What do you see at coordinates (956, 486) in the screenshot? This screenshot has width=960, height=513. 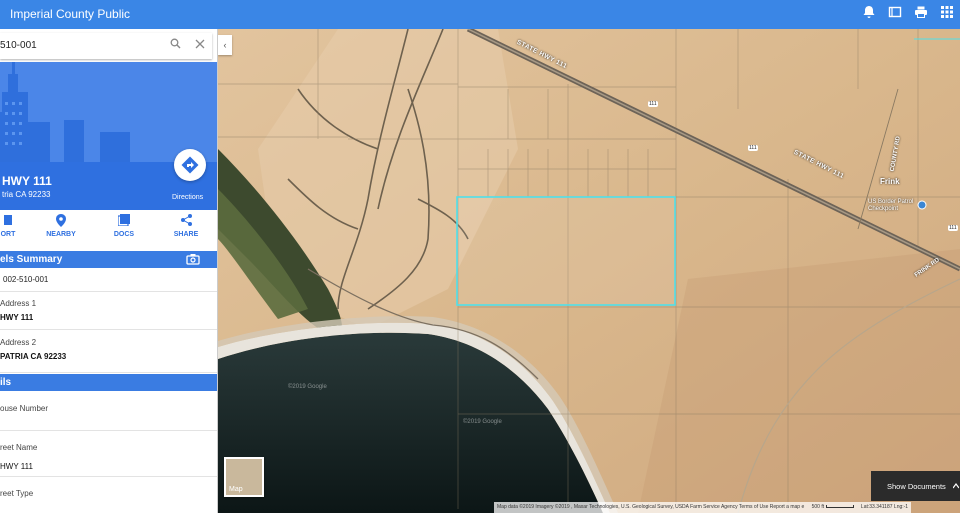 I see `chevron-up-icon` at bounding box center [956, 486].